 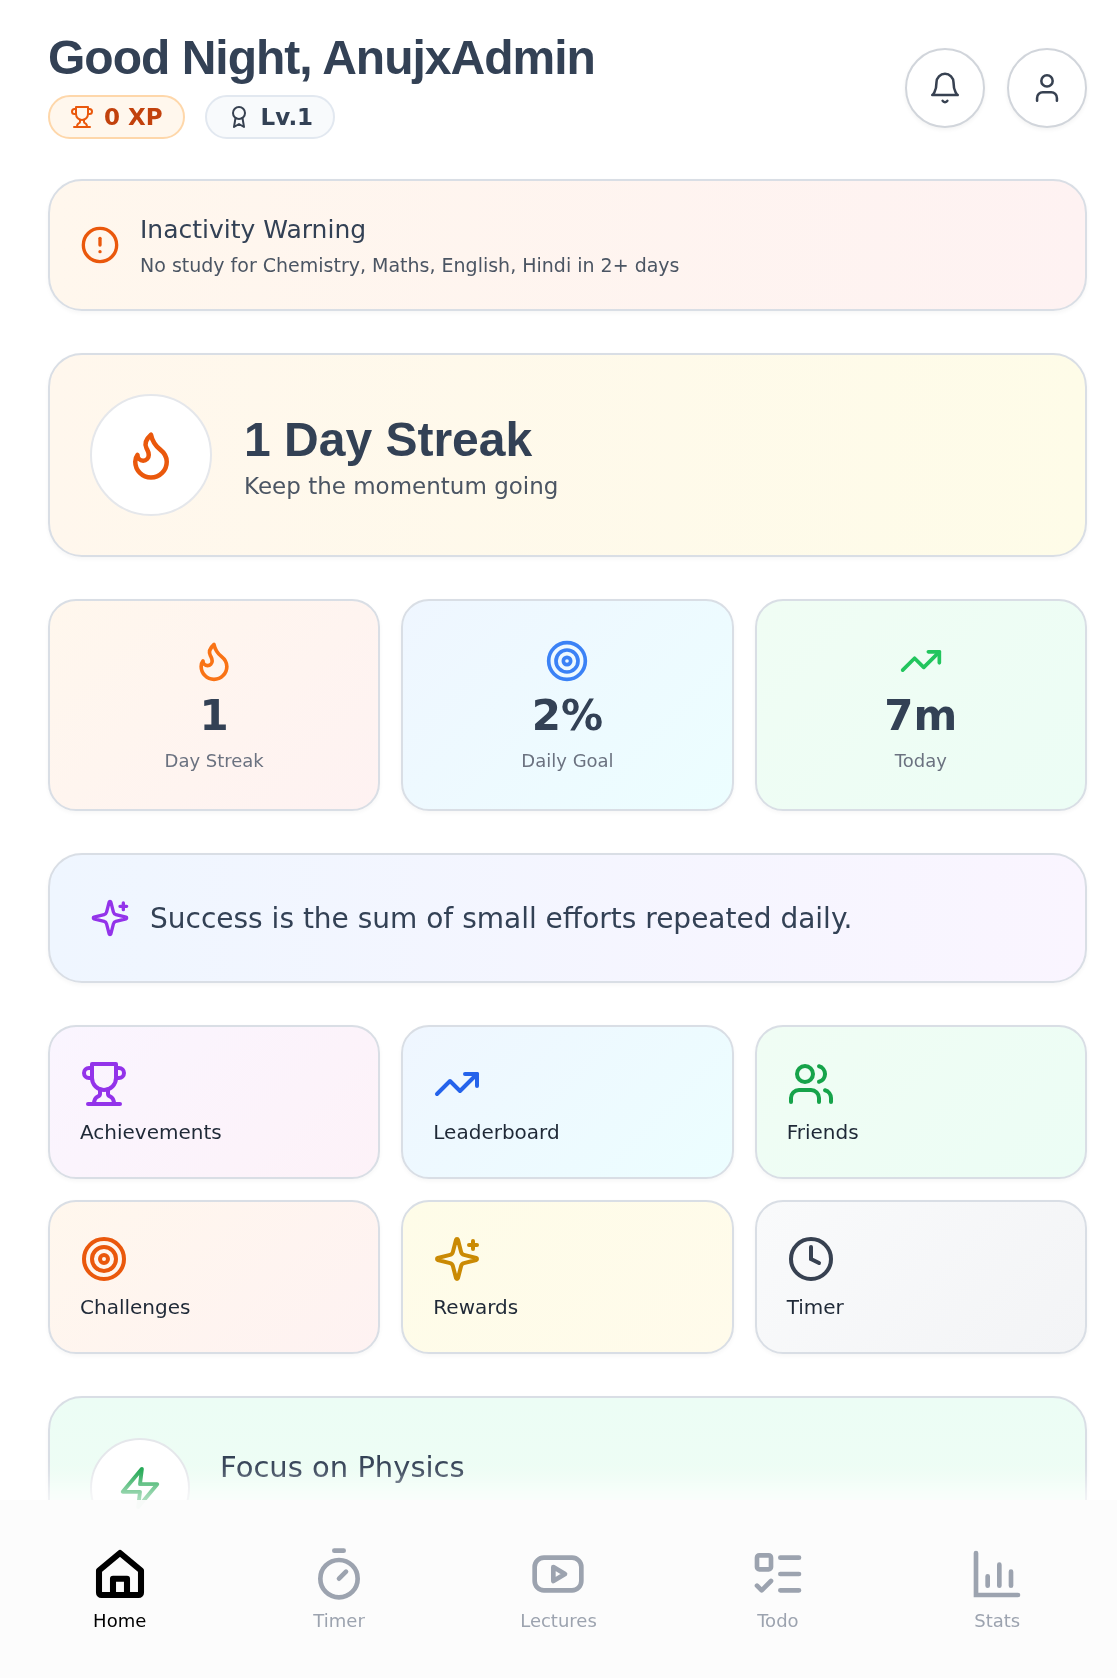 What do you see at coordinates (567, 1102) in the screenshot?
I see `feature-tile: Leaderboard` at bounding box center [567, 1102].